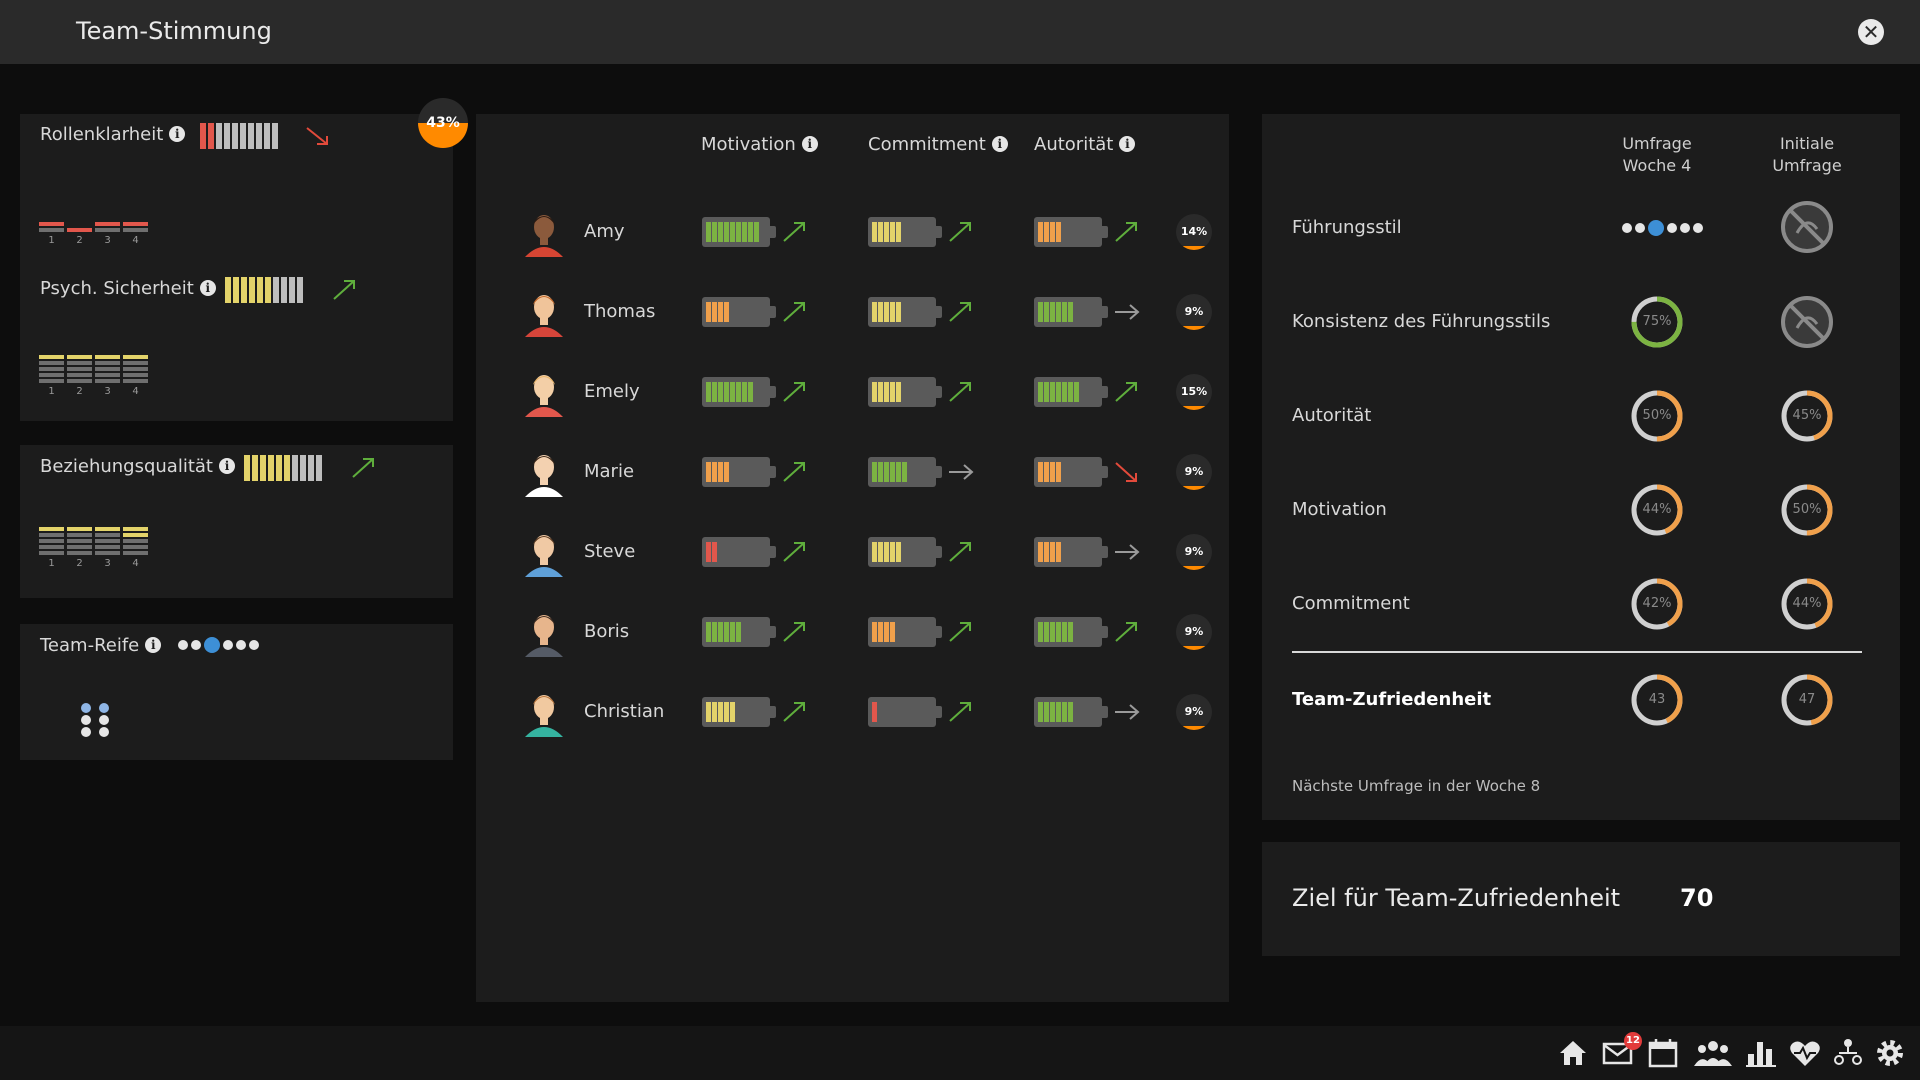 This screenshot has height=1080, width=1920. I want to click on rollenklarheit-label: Rollenklarheit i, so click(113, 134).